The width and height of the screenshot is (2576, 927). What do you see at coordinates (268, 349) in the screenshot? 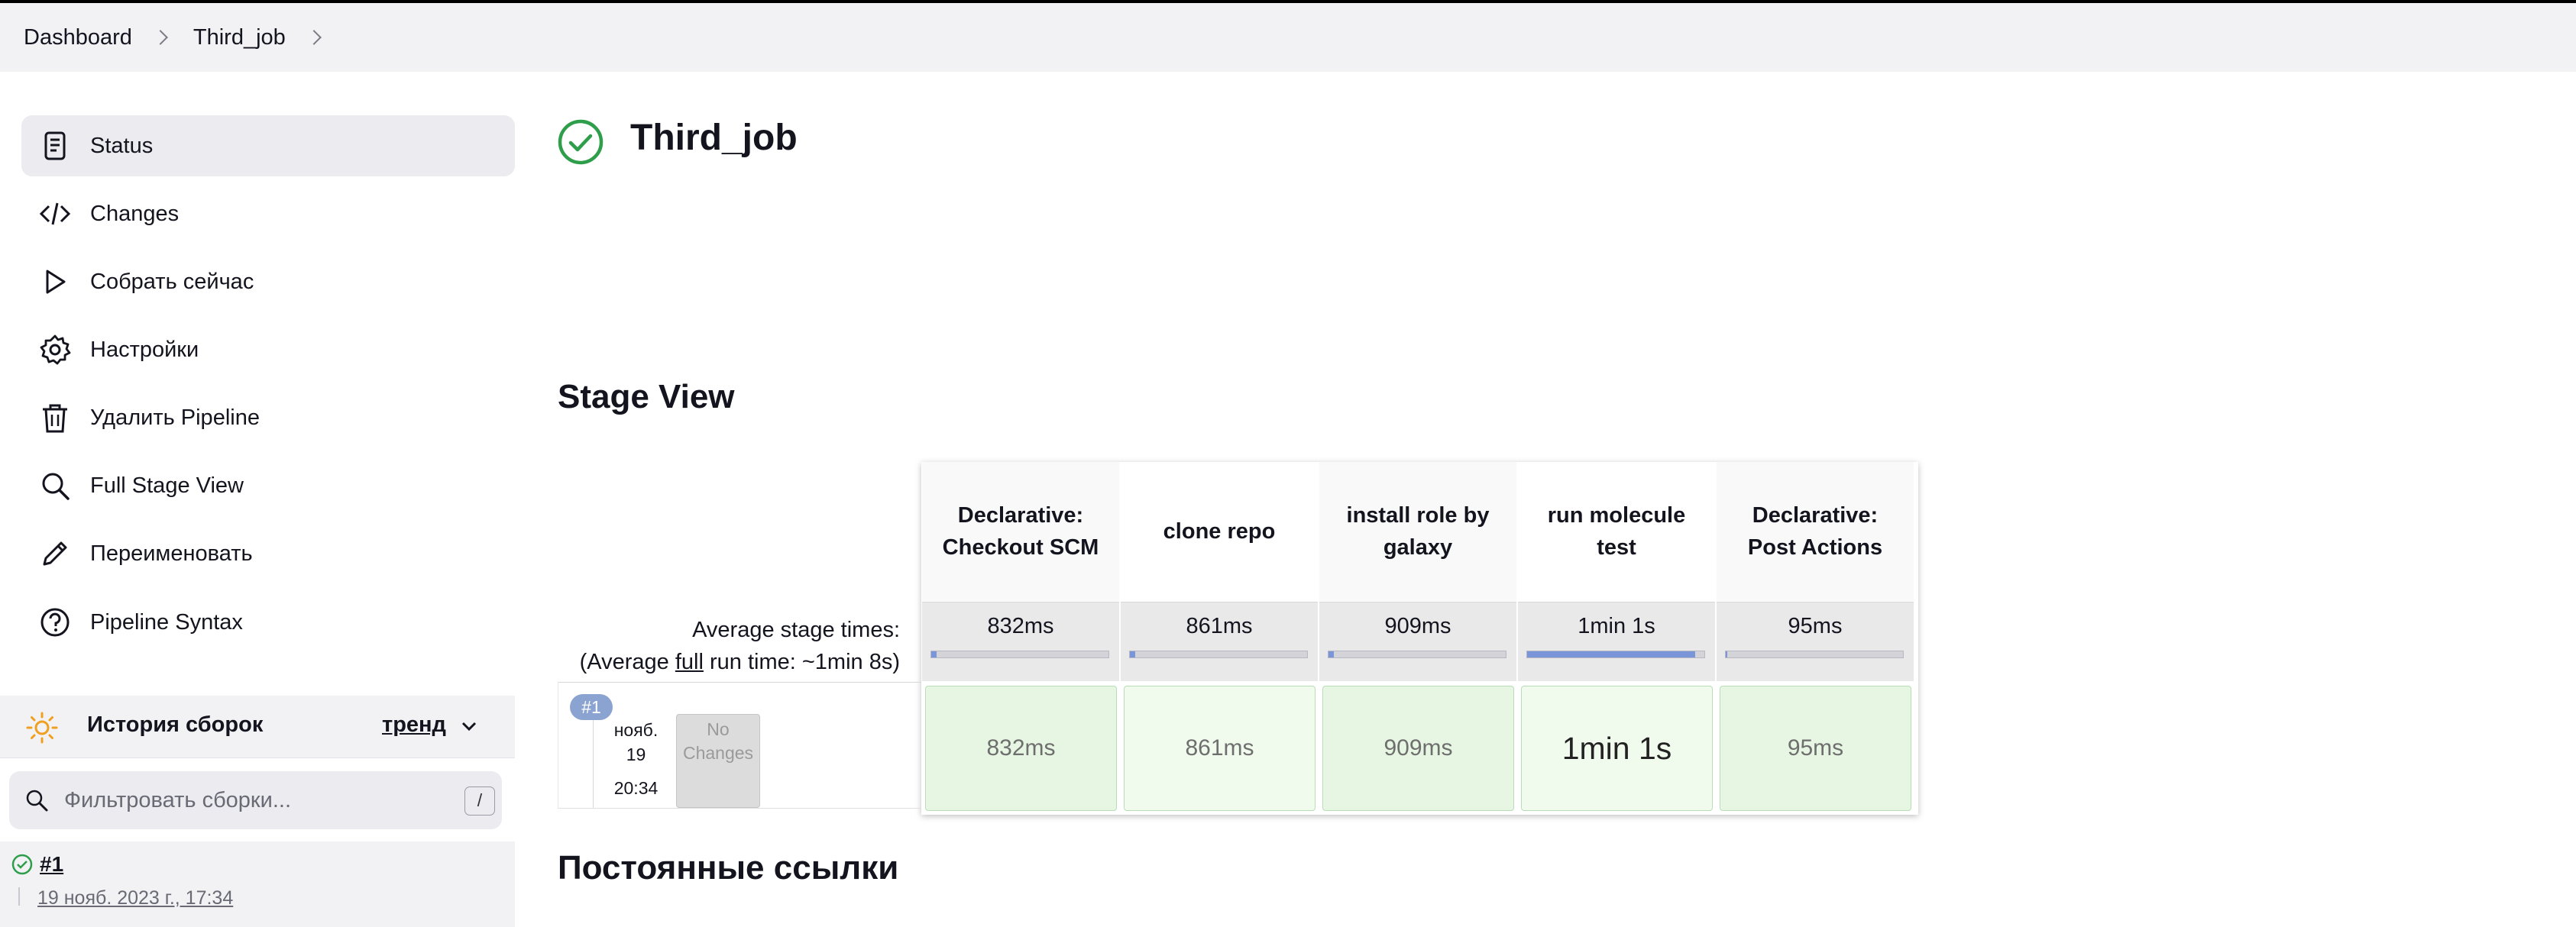
I see `sidebar-item-settings: Настройки` at bounding box center [268, 349].